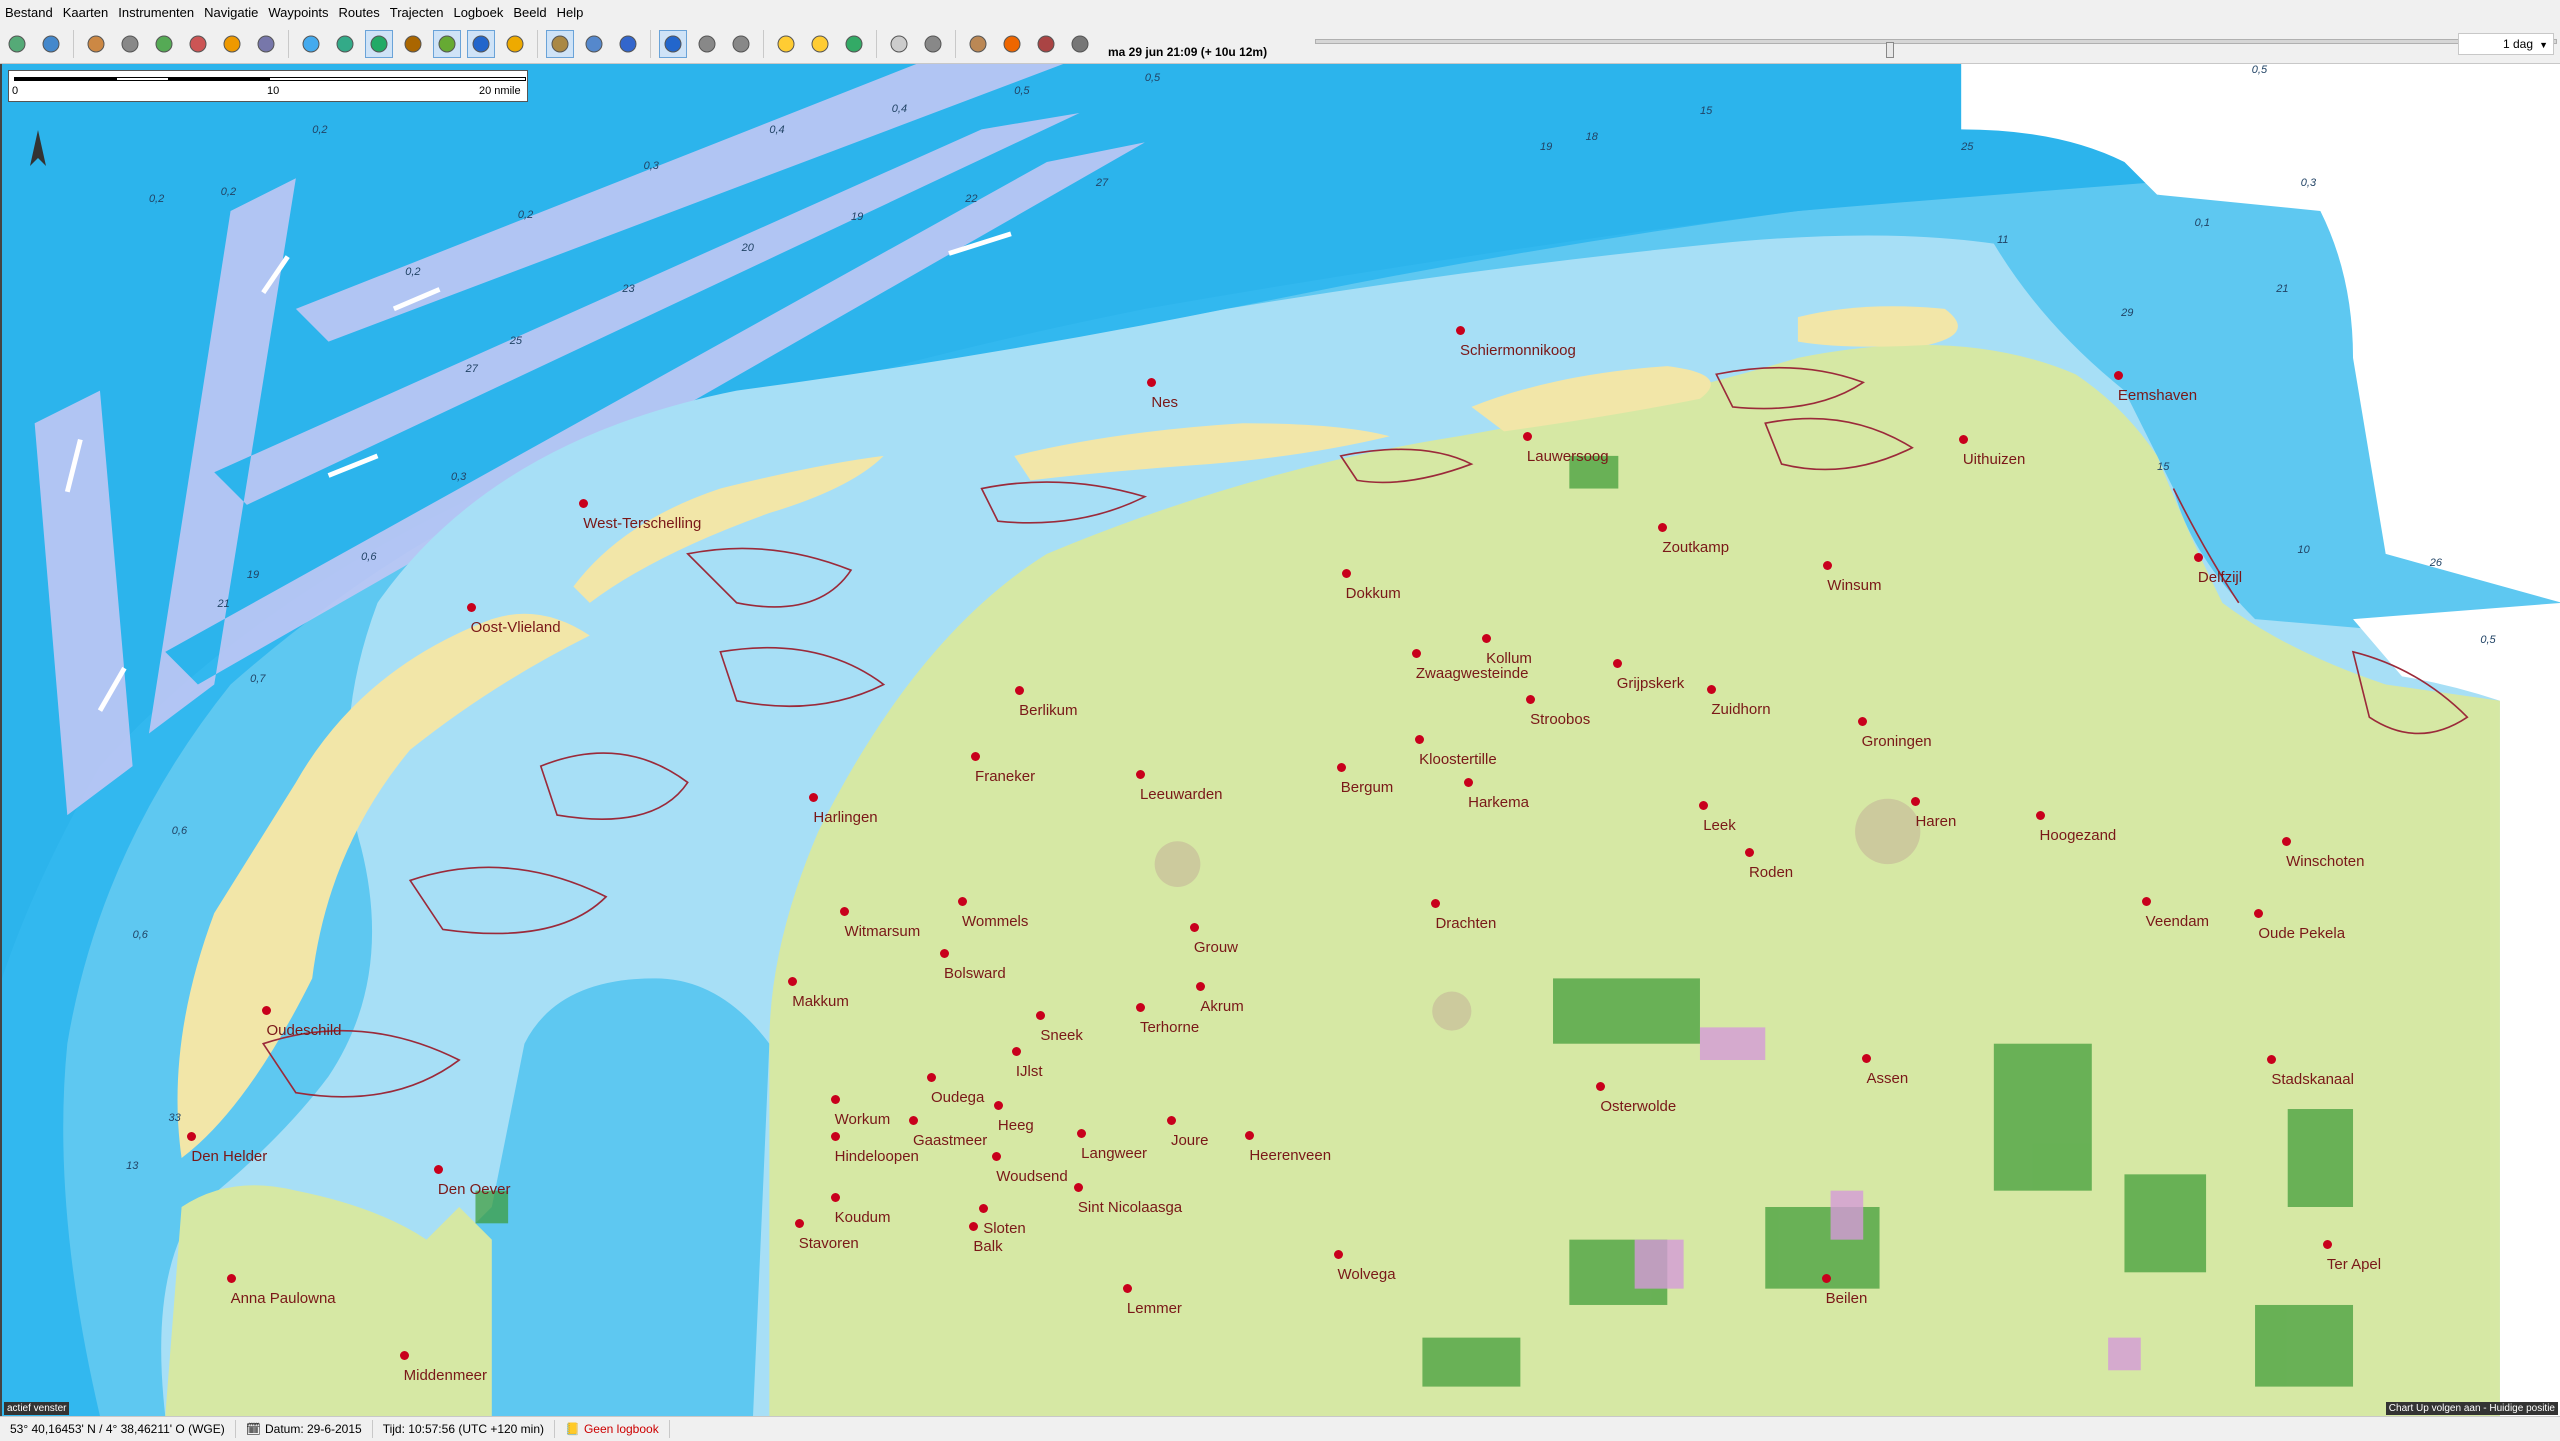 The image size is (2560, 1441). What do you see at coordinates (302, 1022) in the screenshot?
I see `place-label: Oudeschild` at bounding box center [302, 1022].